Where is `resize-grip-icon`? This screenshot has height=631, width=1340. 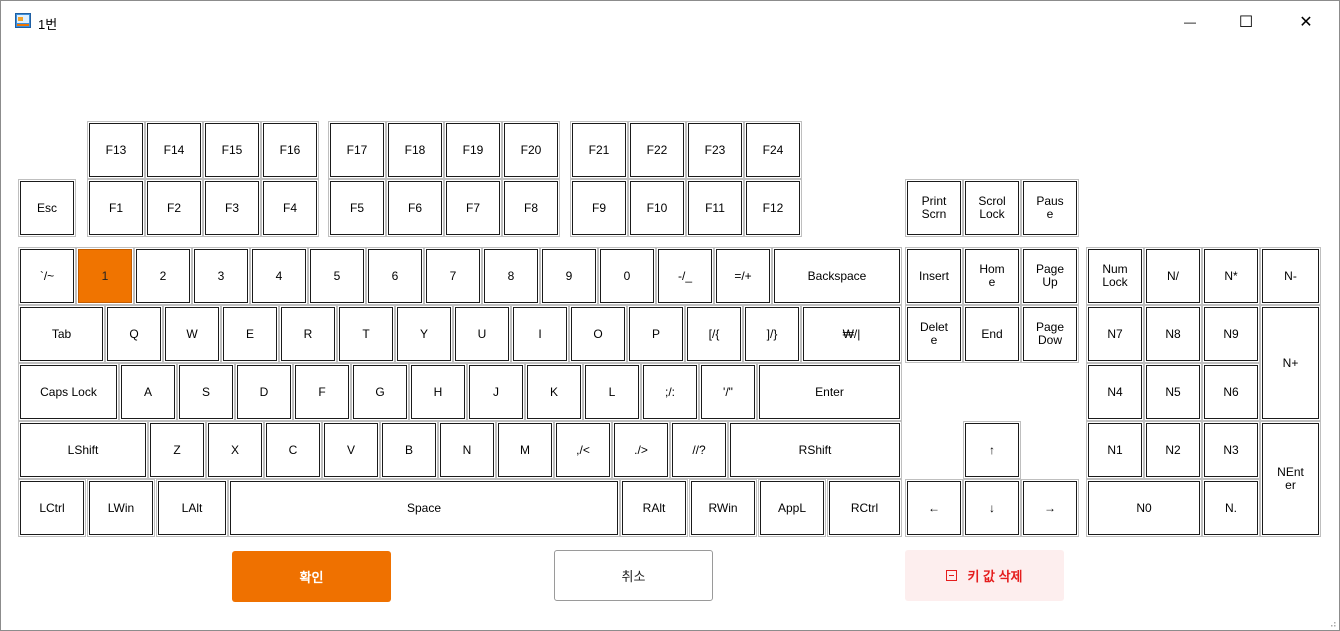
resize-grip-icon is located at coordinates (1332, 623).